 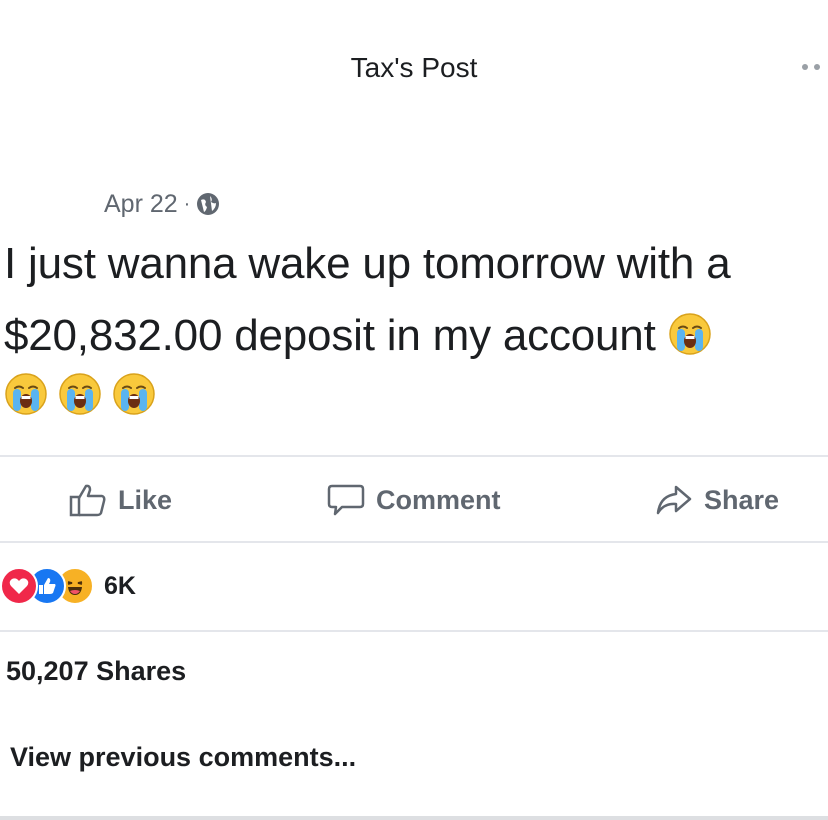 I want to click on post-text-line-1: I just wanna wake up tomorrow with a, so click(x=367, y=263).